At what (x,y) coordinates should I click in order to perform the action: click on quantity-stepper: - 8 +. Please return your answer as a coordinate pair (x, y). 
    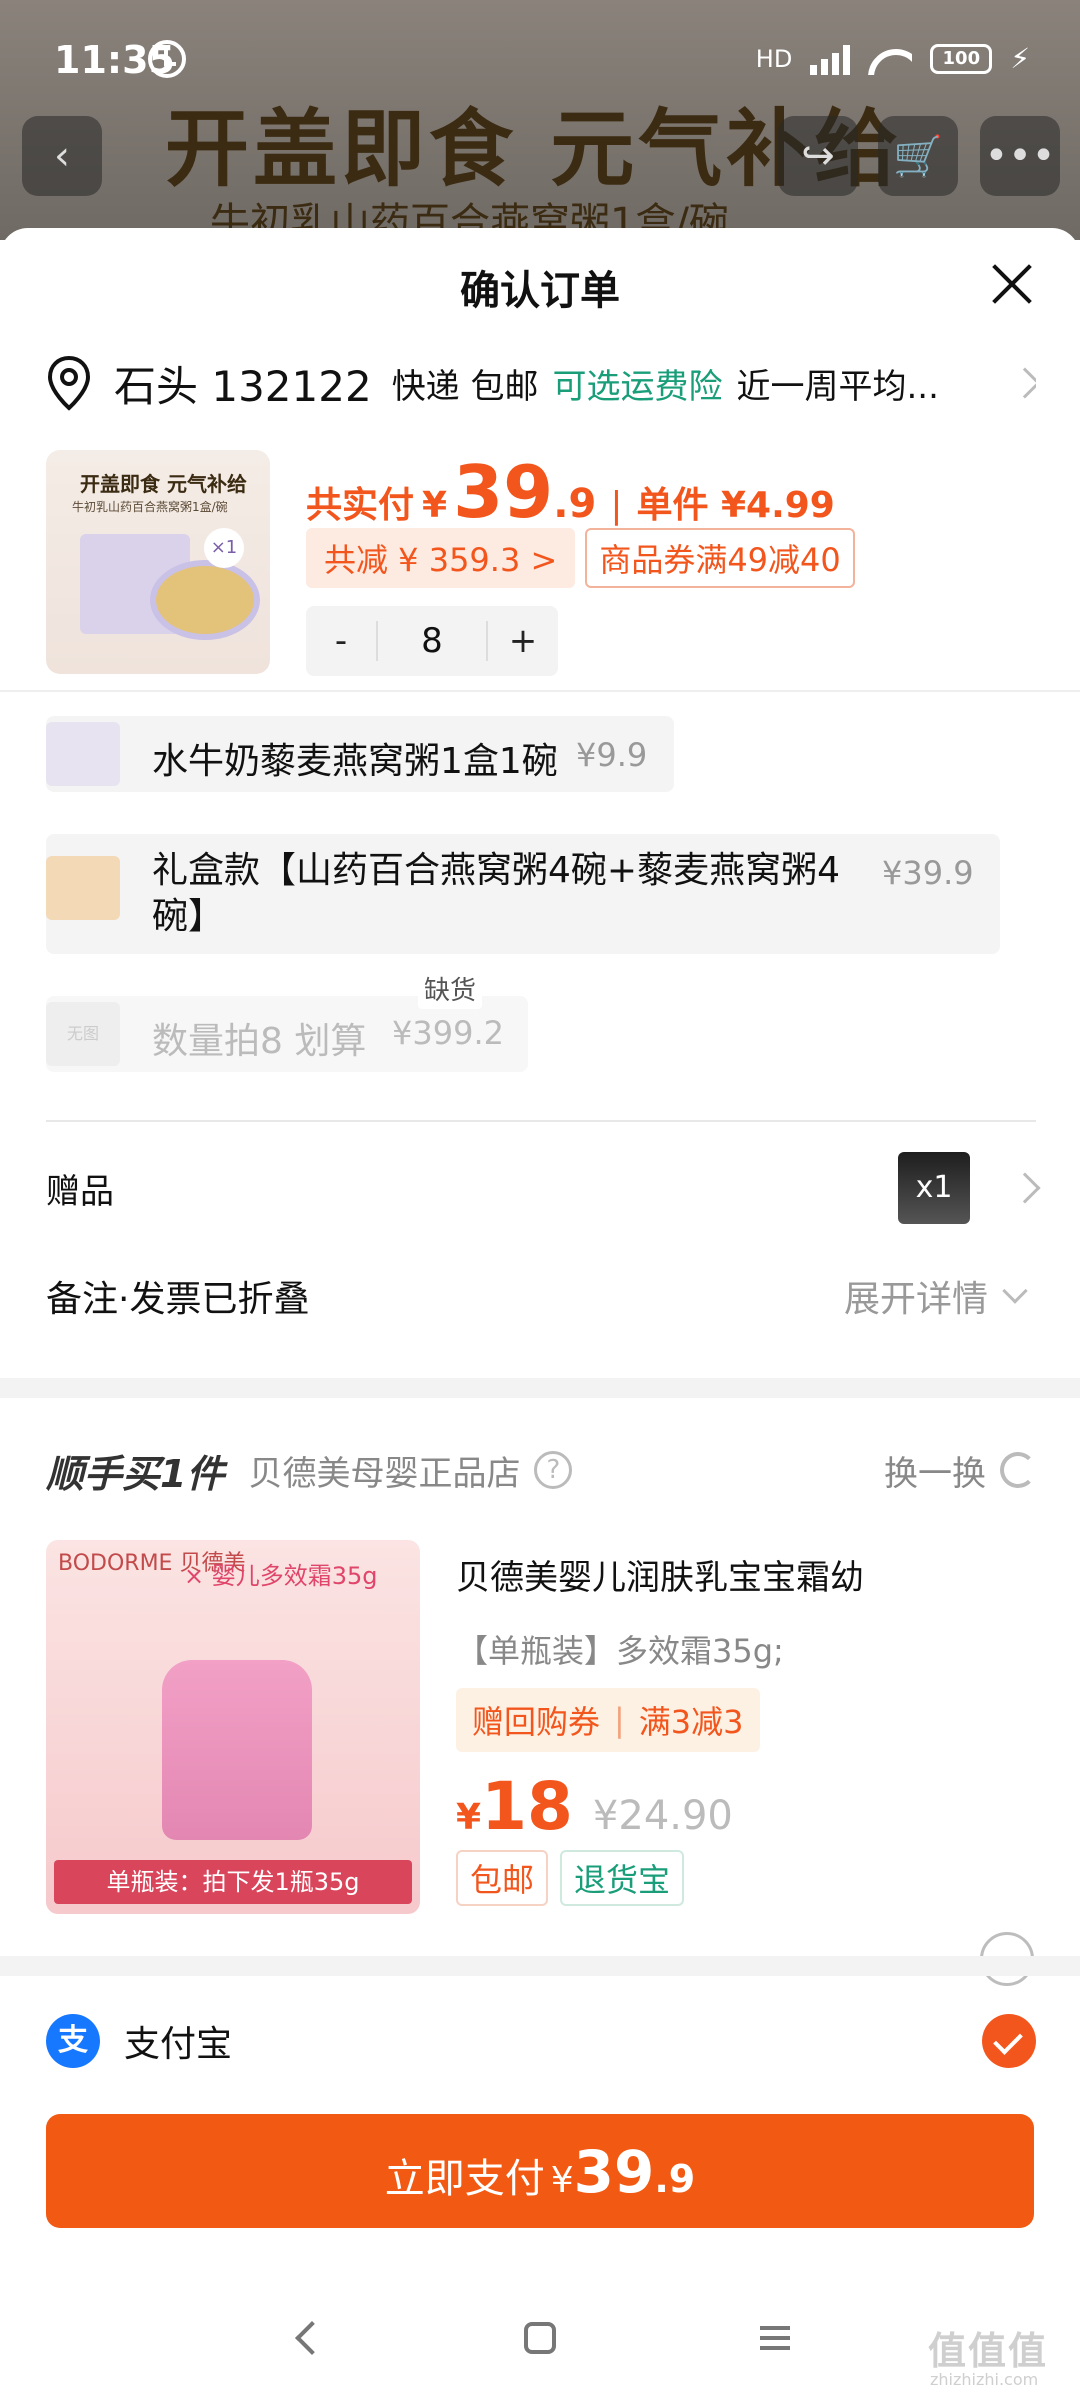
    Looking at the image, I should click on (432, 641).